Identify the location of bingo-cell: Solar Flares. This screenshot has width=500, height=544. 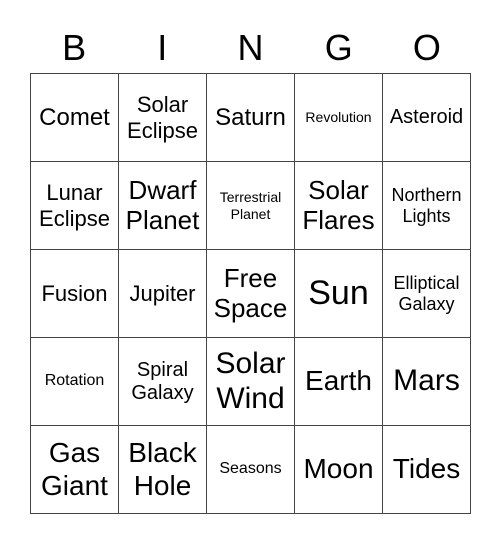
(339, 206).